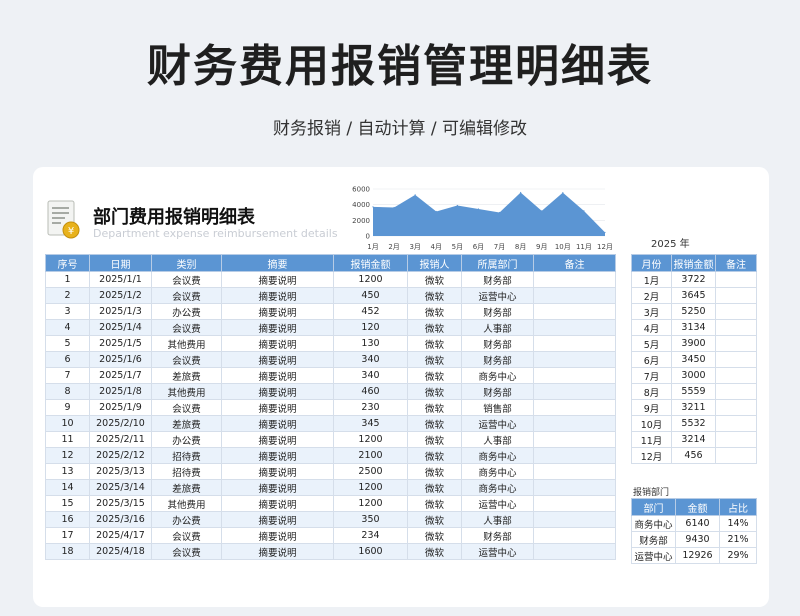 The width and height of the screenshot is (800, 616). I want to click on table-cell: 3211, so click(693, 407).